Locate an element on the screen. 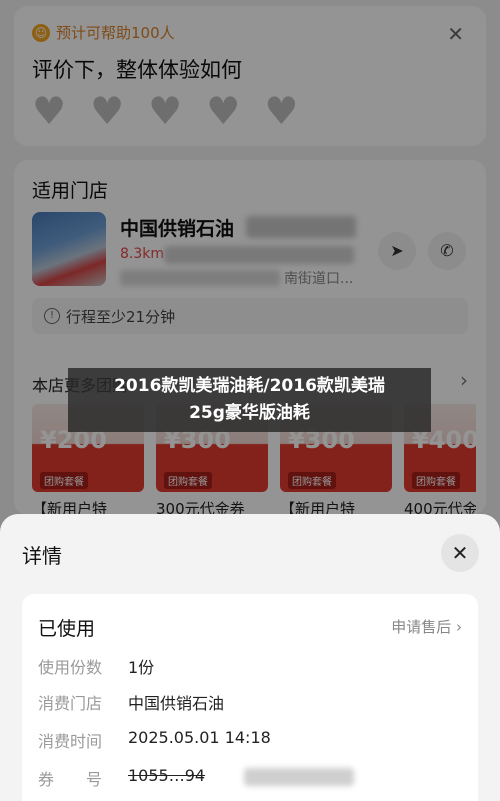 Image resolution: width=500 pixels, height=801 pixels. detail-row: 券 号 1055…94 is located at coordinates (121, 778).